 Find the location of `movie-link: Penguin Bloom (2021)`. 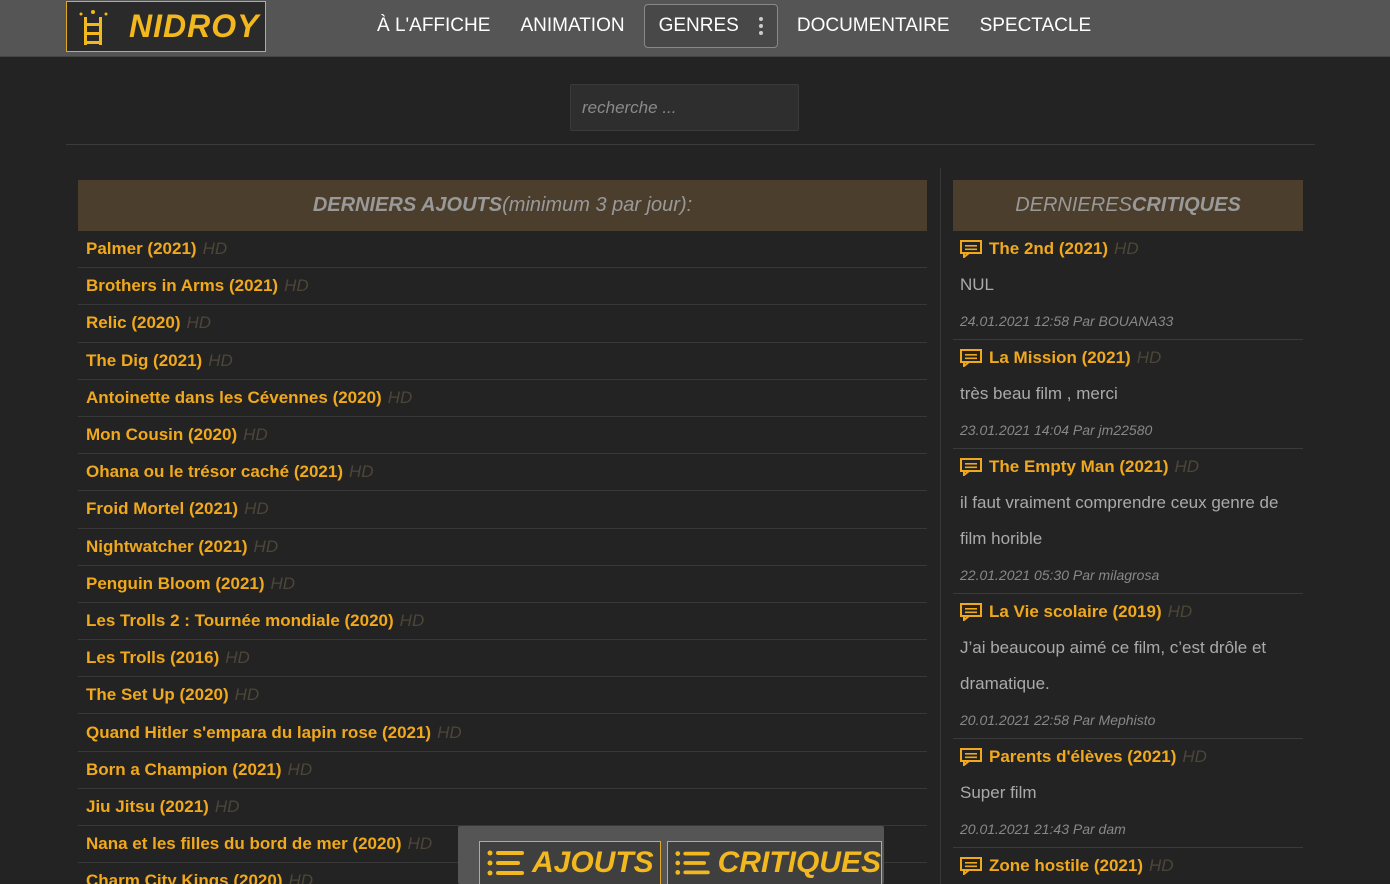

movie-link: Penguin Bloom (2021) is located at coordinates (175, 584).